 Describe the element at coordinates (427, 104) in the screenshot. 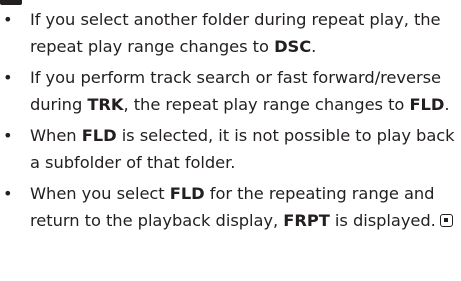

I see `note-2-term-fld: FLD` at that location.